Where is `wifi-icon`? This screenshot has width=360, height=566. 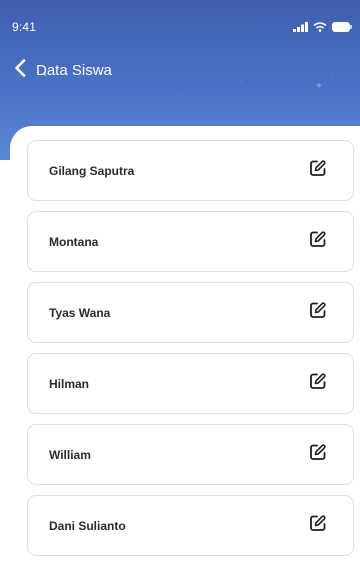
wifi-icon is located at coordinates (320, 28).